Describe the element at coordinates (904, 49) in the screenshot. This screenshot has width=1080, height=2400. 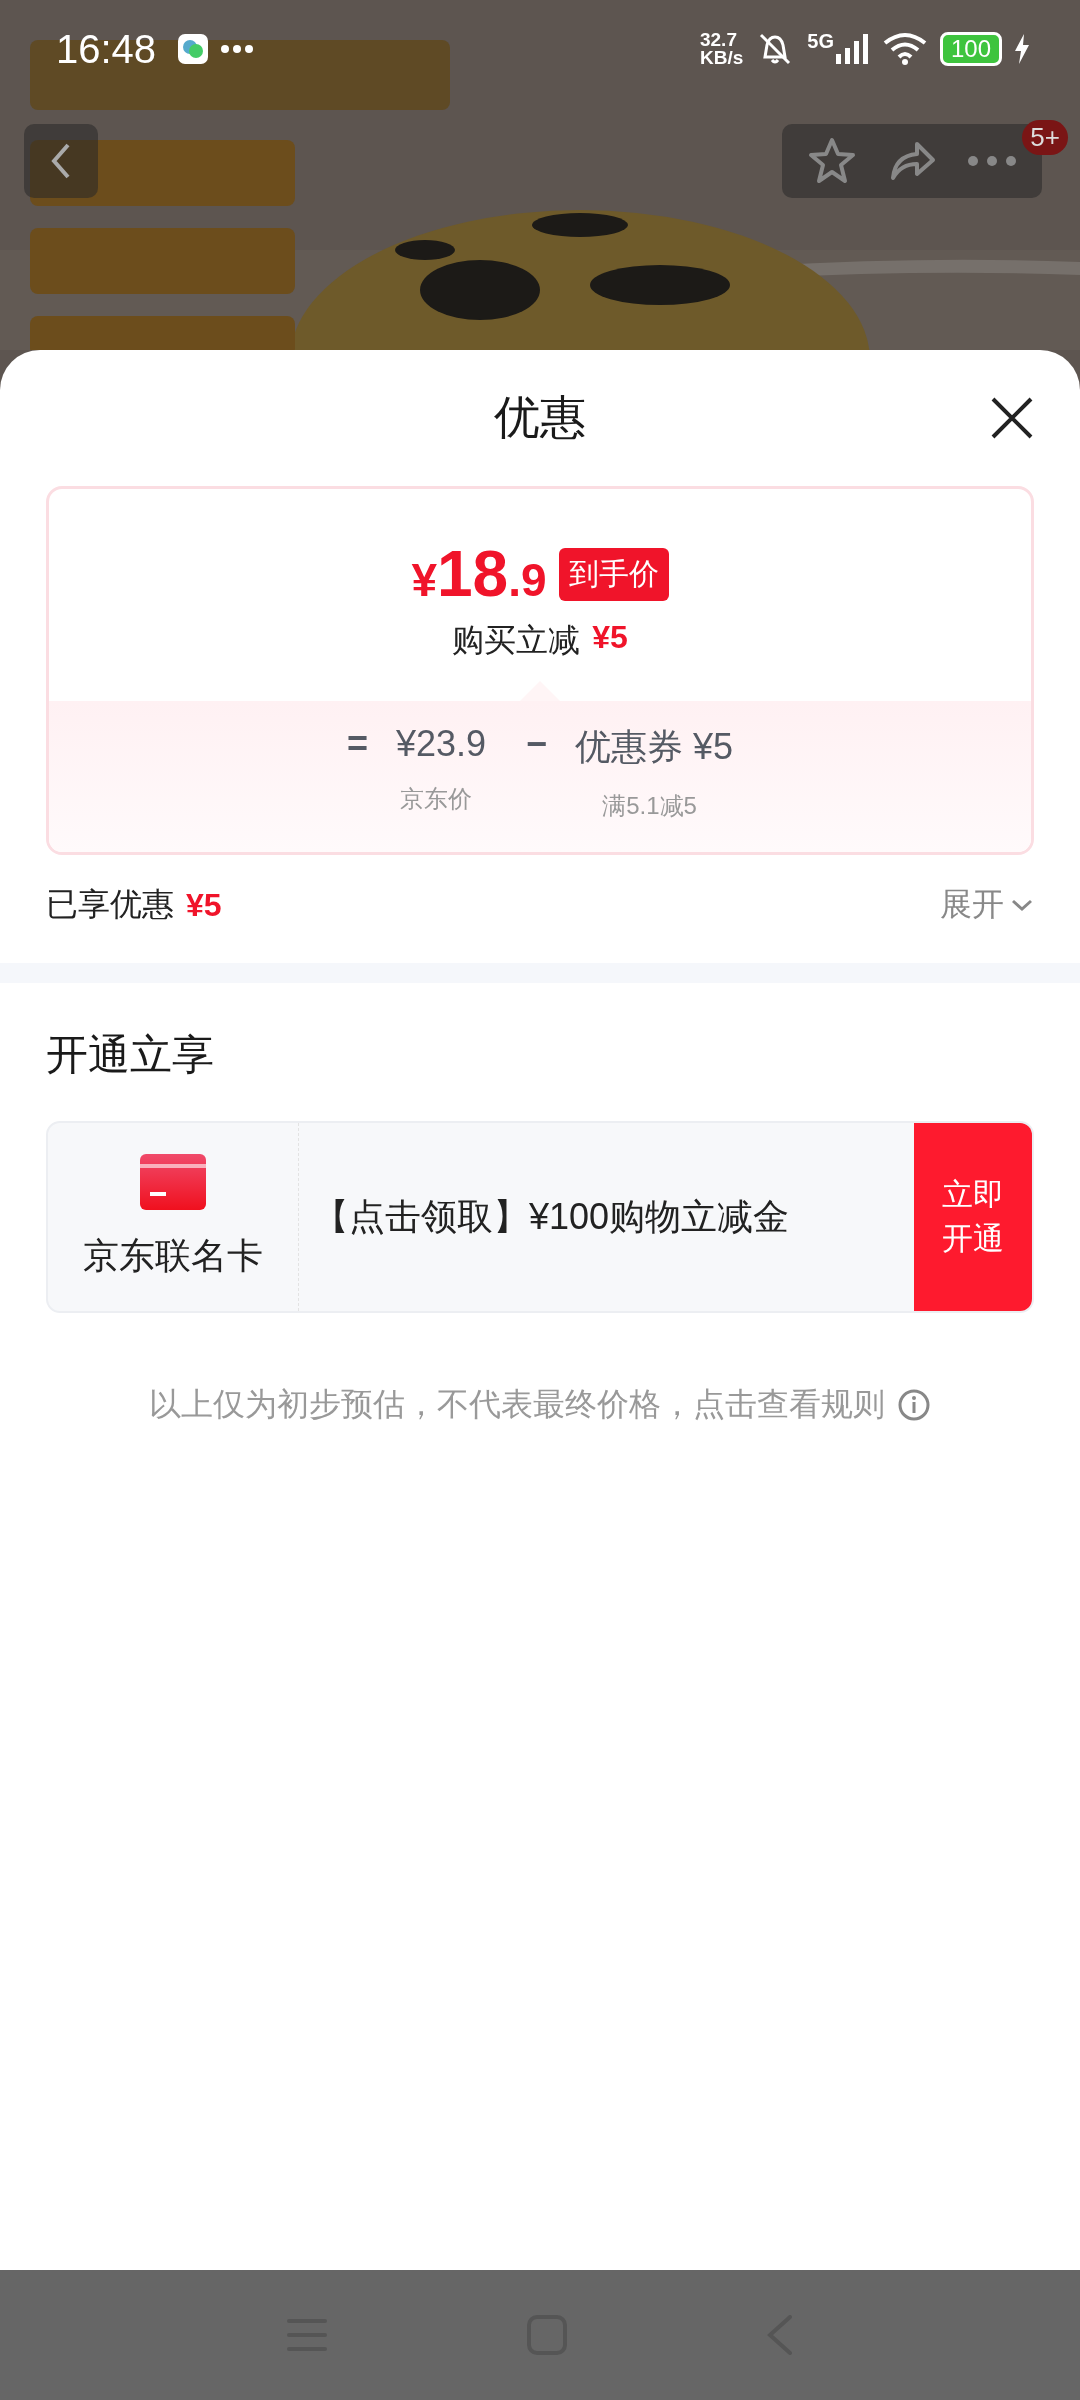
I see `wifi-icon` at that location.